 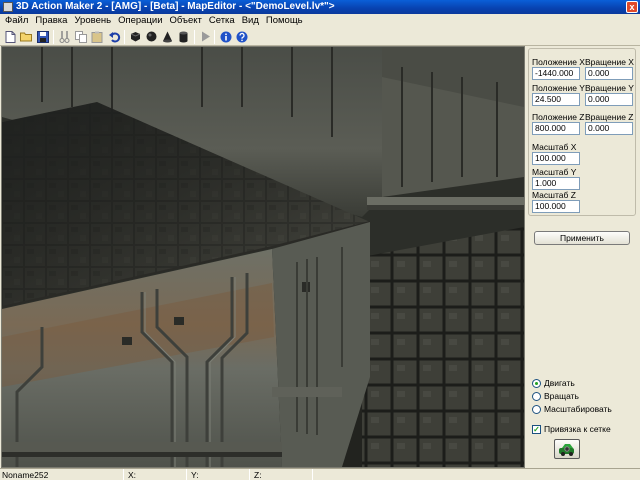 What do you see at coordinates (258, 475) in the screenshot?
I see `status-z-label: Z:` at bounding box center [258, 475].